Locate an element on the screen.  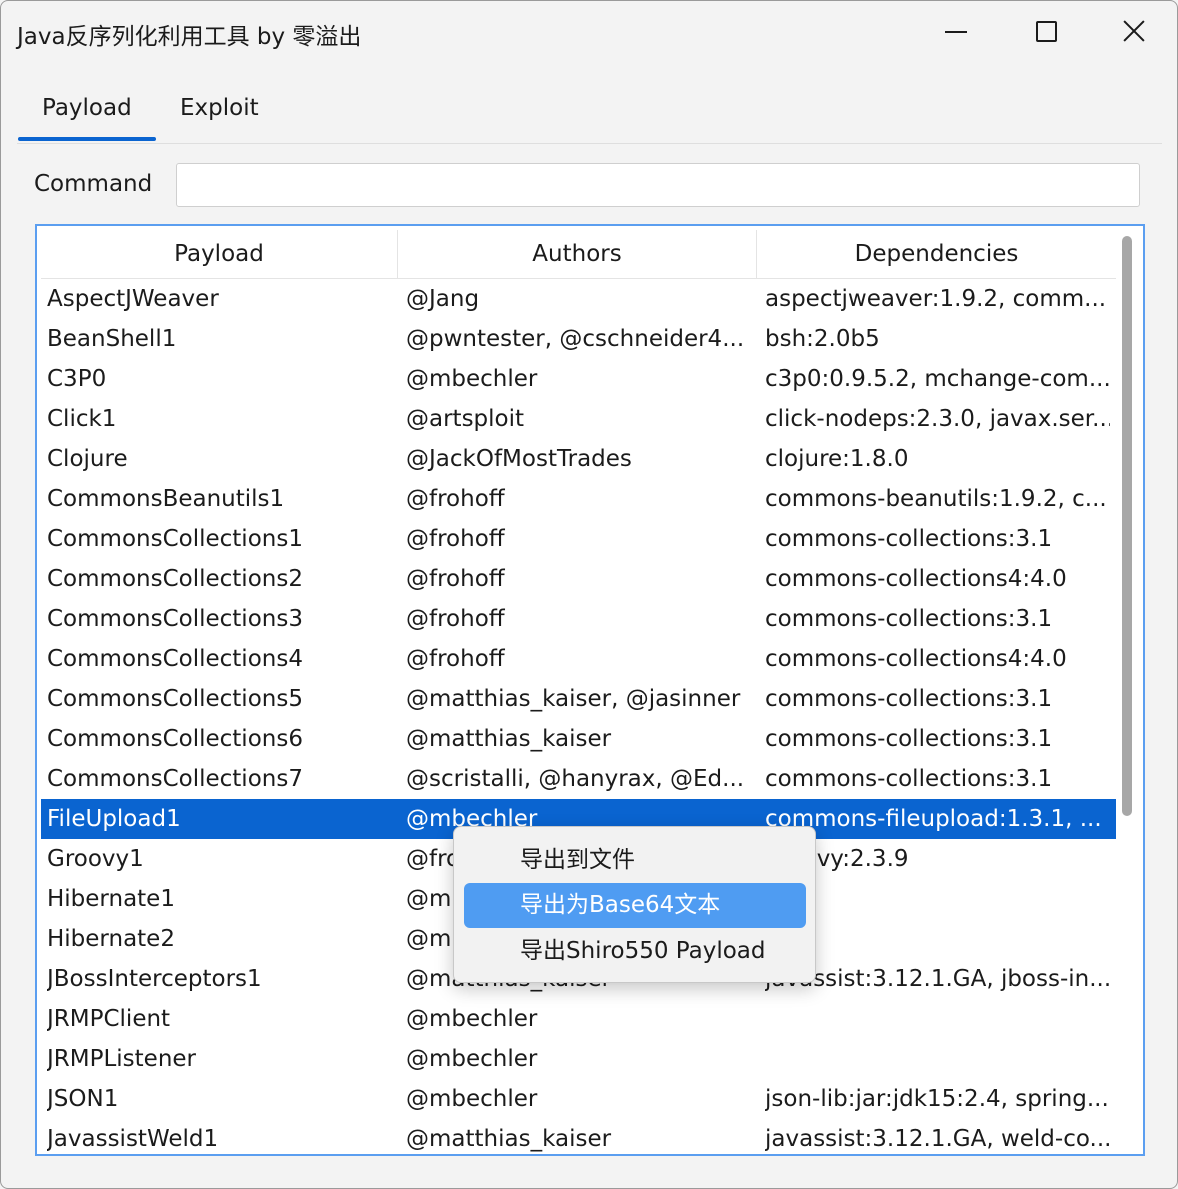
menu-item-export-file: 导出到文件 is located at coordinates (635, 860).